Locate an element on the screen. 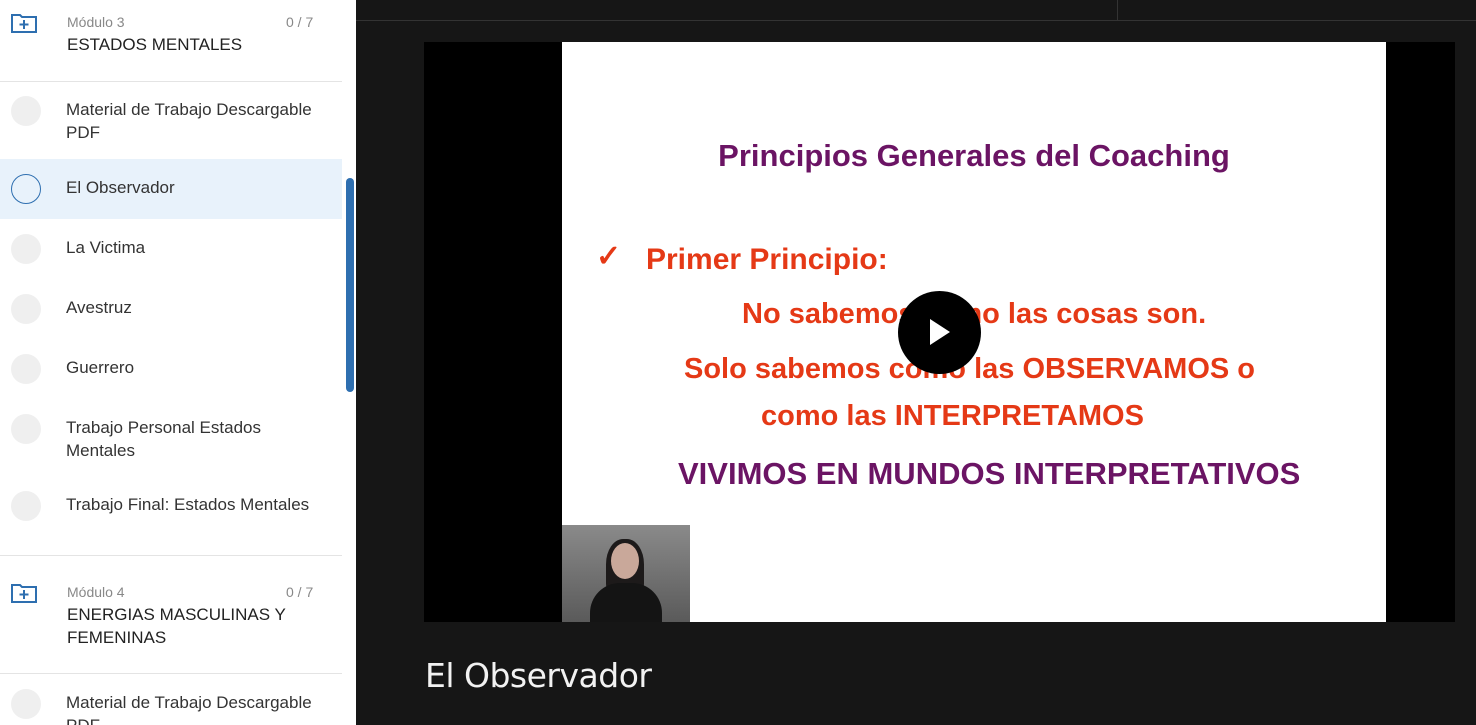 The width and height of the screenshot is (1476, 725). video-title: El Observador is located at coordinates (538, 675).